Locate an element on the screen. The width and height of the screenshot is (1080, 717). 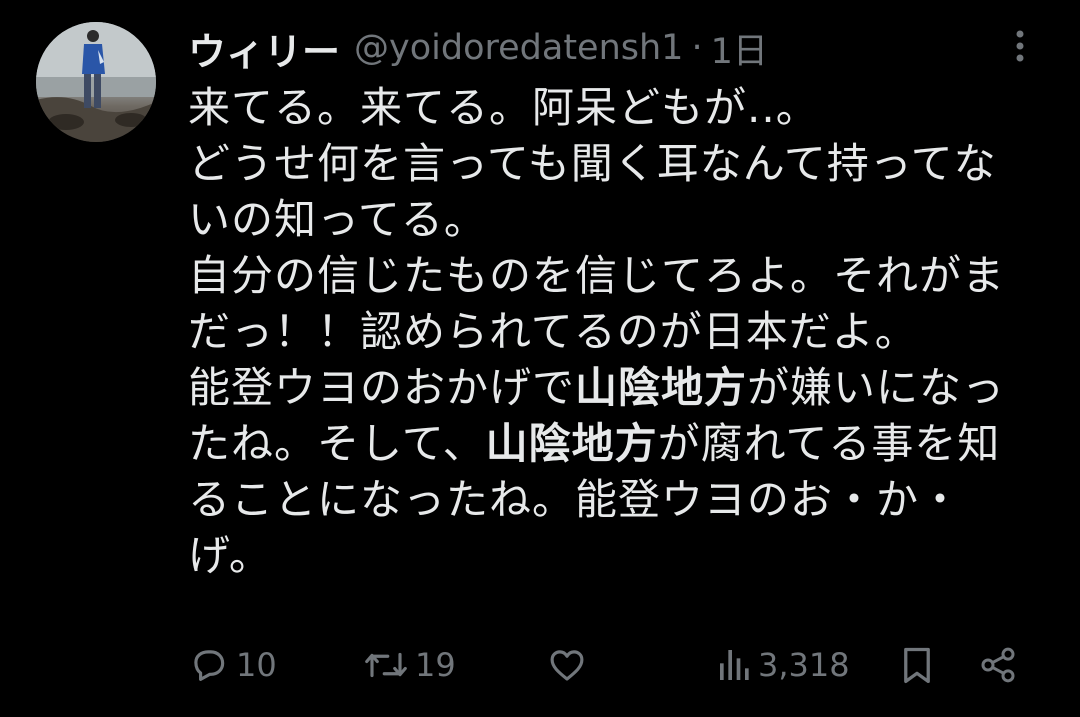
share-button is located at coordinates (998, 665).